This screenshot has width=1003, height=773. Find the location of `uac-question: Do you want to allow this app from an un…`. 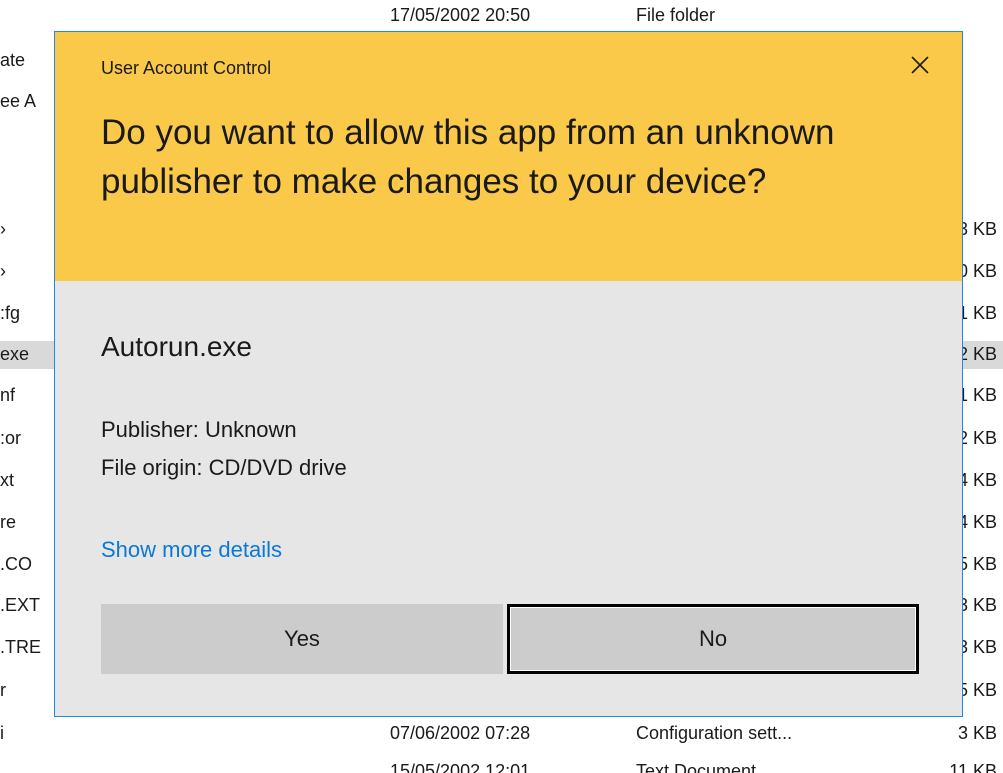

uac-question: Do you want to allow this app from an un… is located at coordinates (468, 157).